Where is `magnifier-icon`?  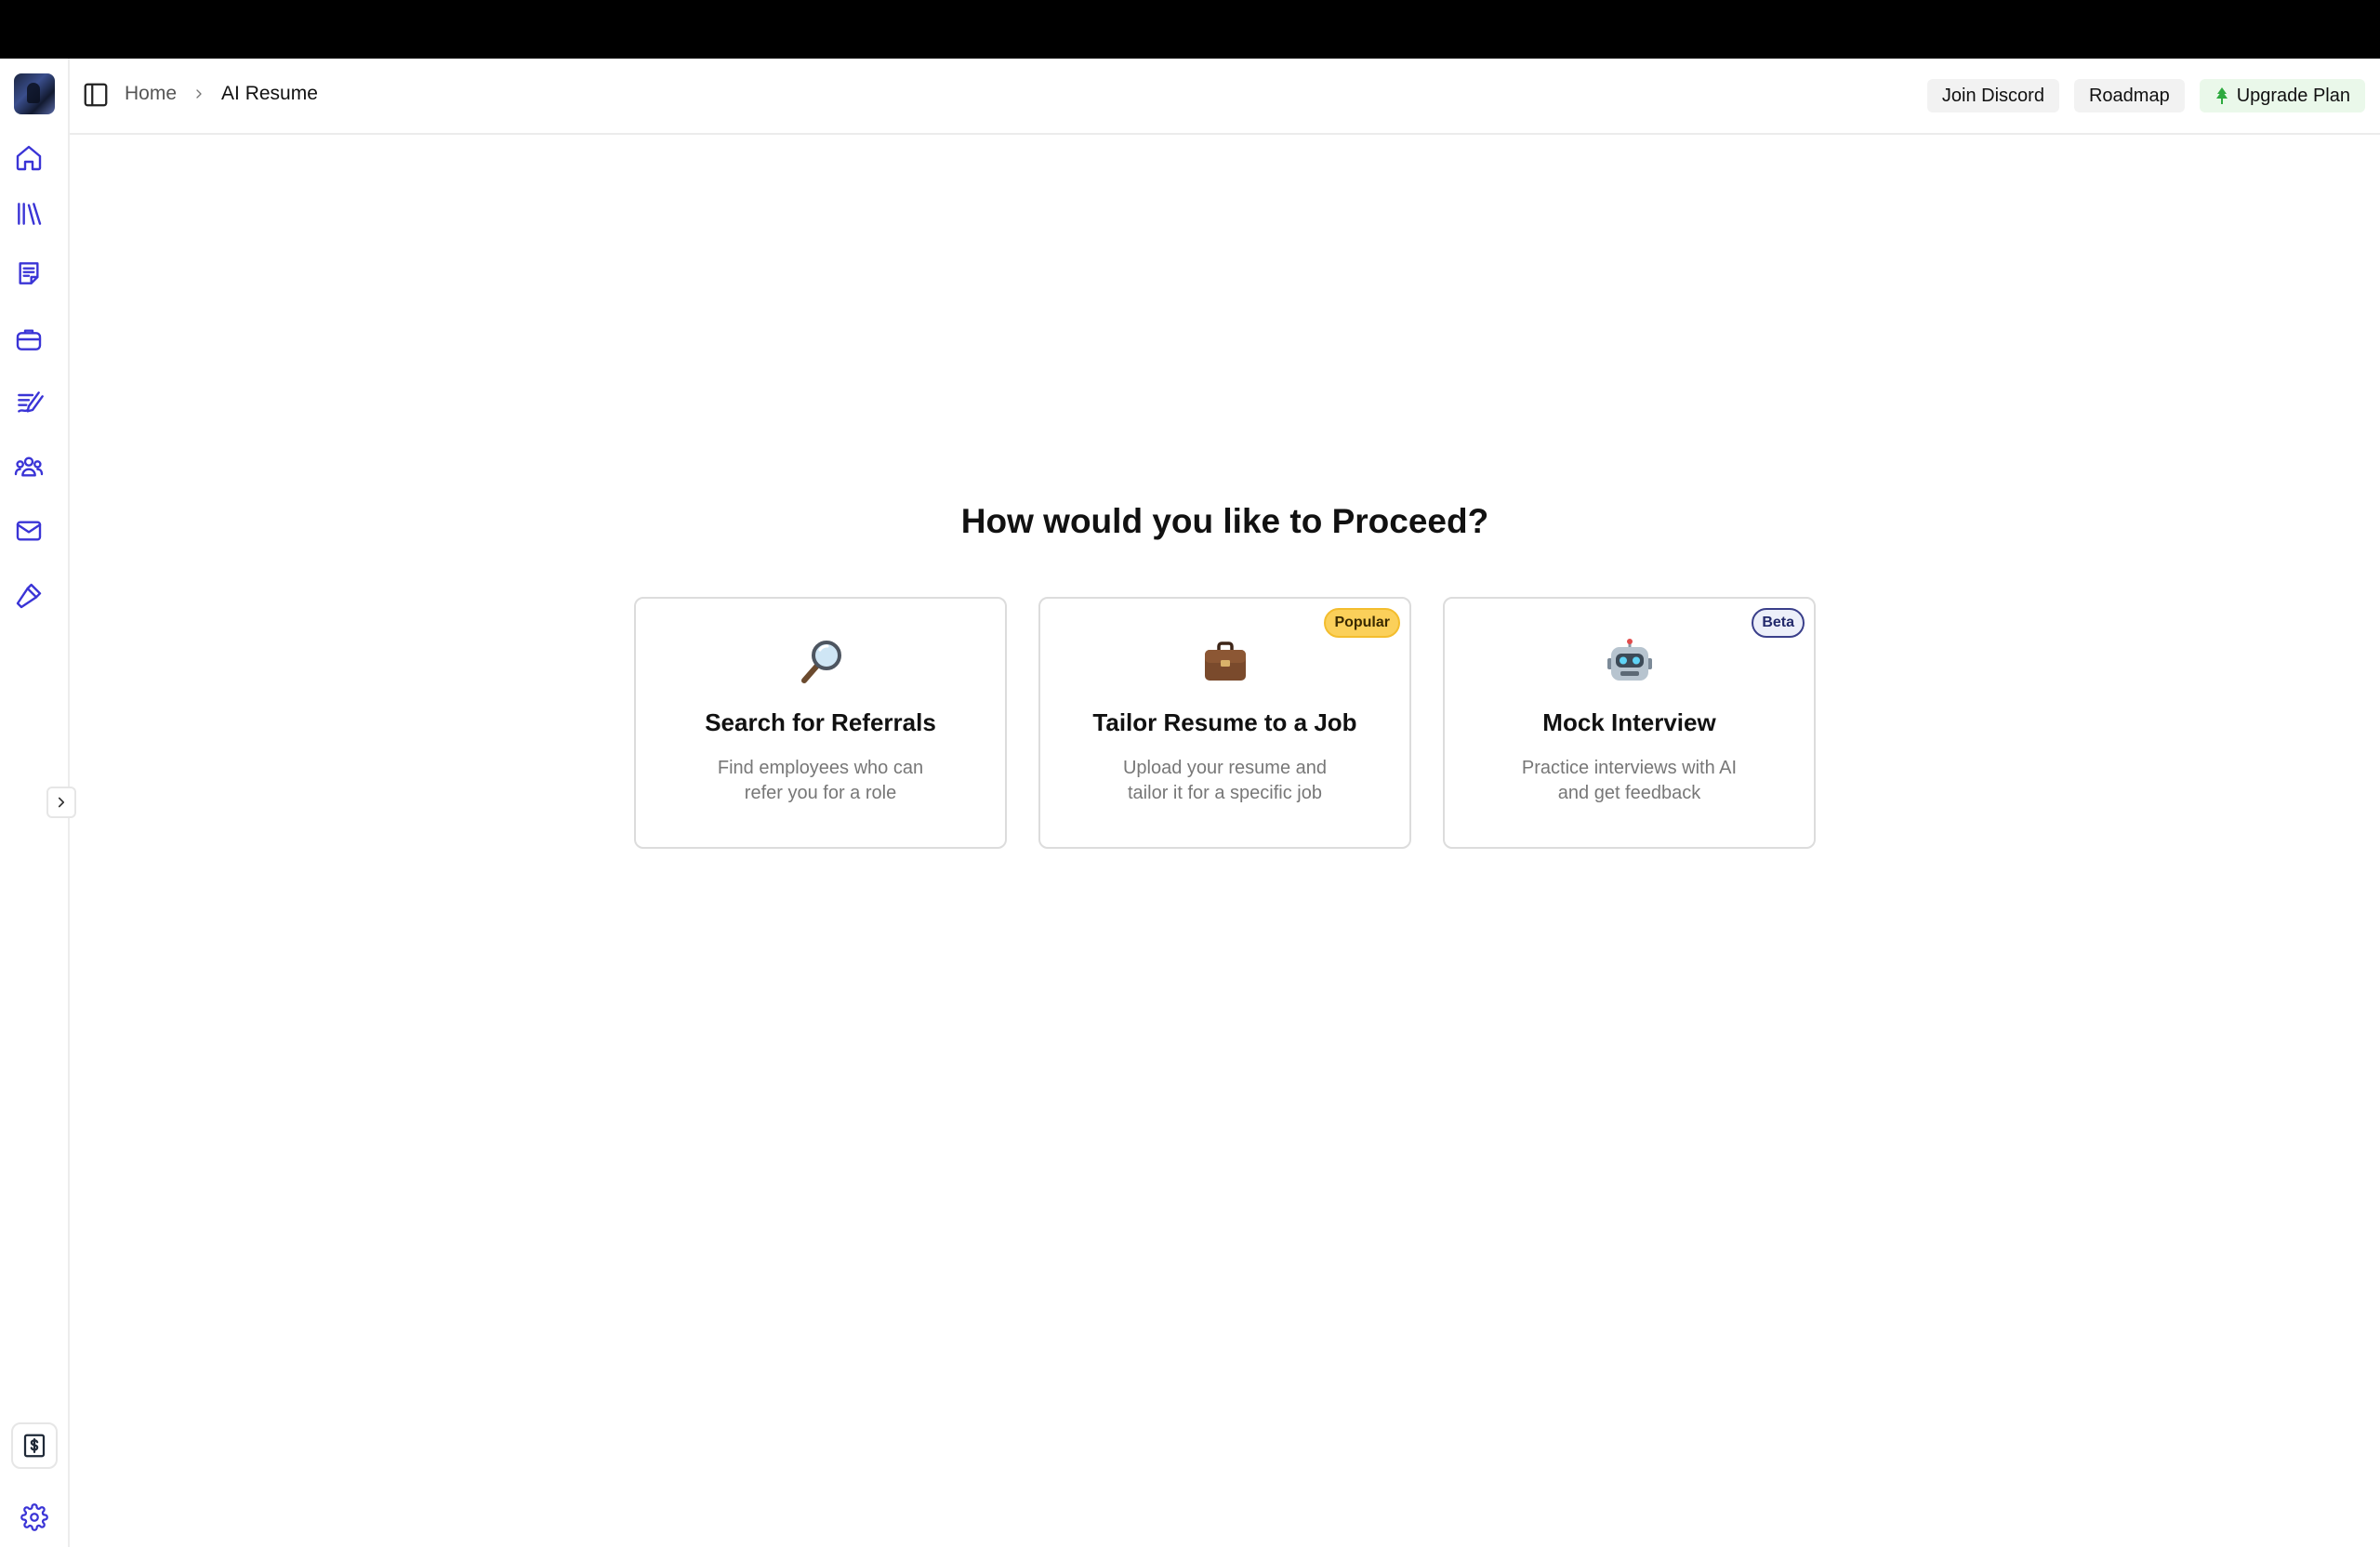
magnifier-icon is located at coordinates (821, 662).